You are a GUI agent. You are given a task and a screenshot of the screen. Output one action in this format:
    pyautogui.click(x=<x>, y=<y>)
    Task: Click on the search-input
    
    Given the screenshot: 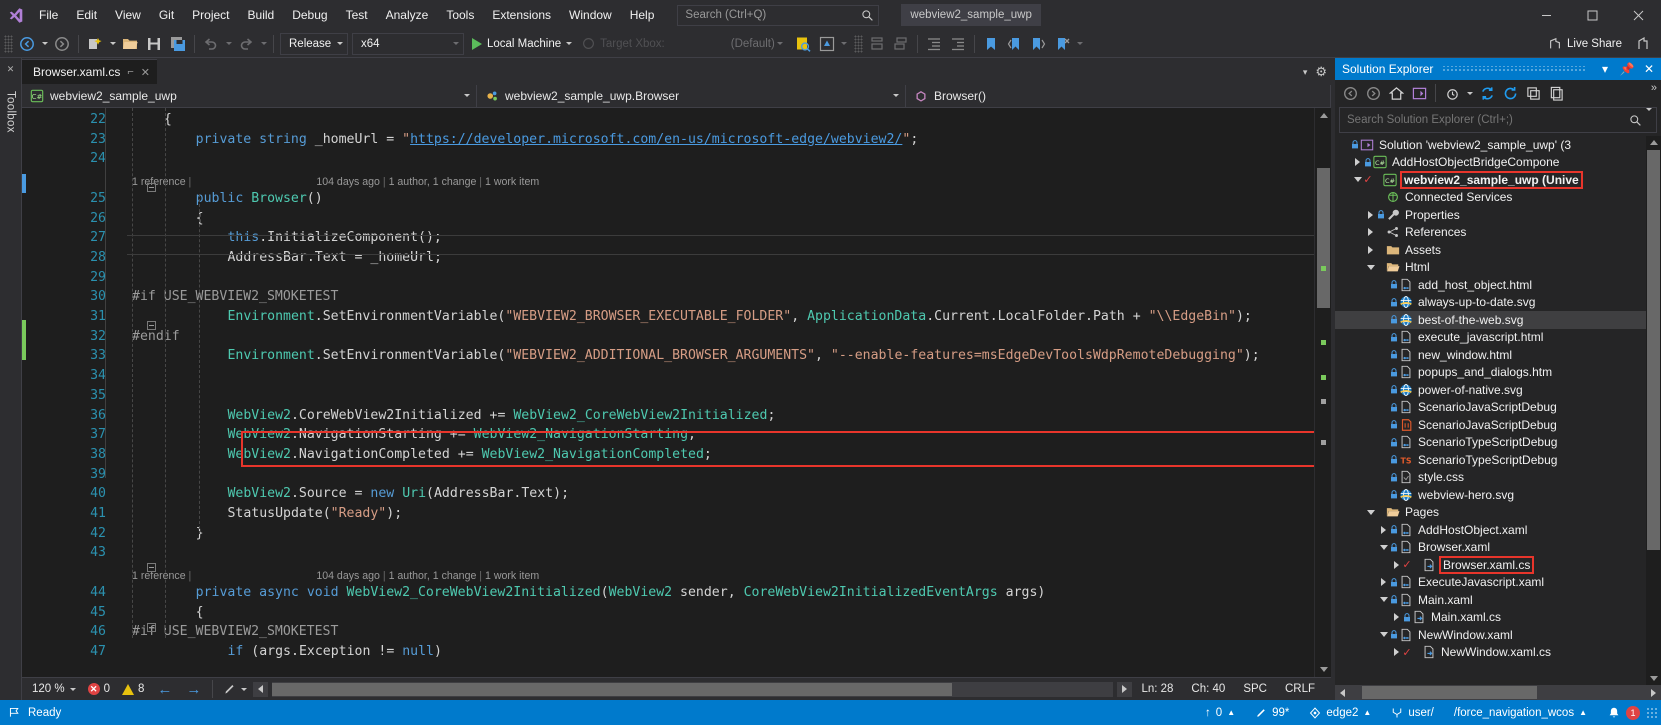 What is the action you would take?
    pyautogui.click(x=773, y=15)
    